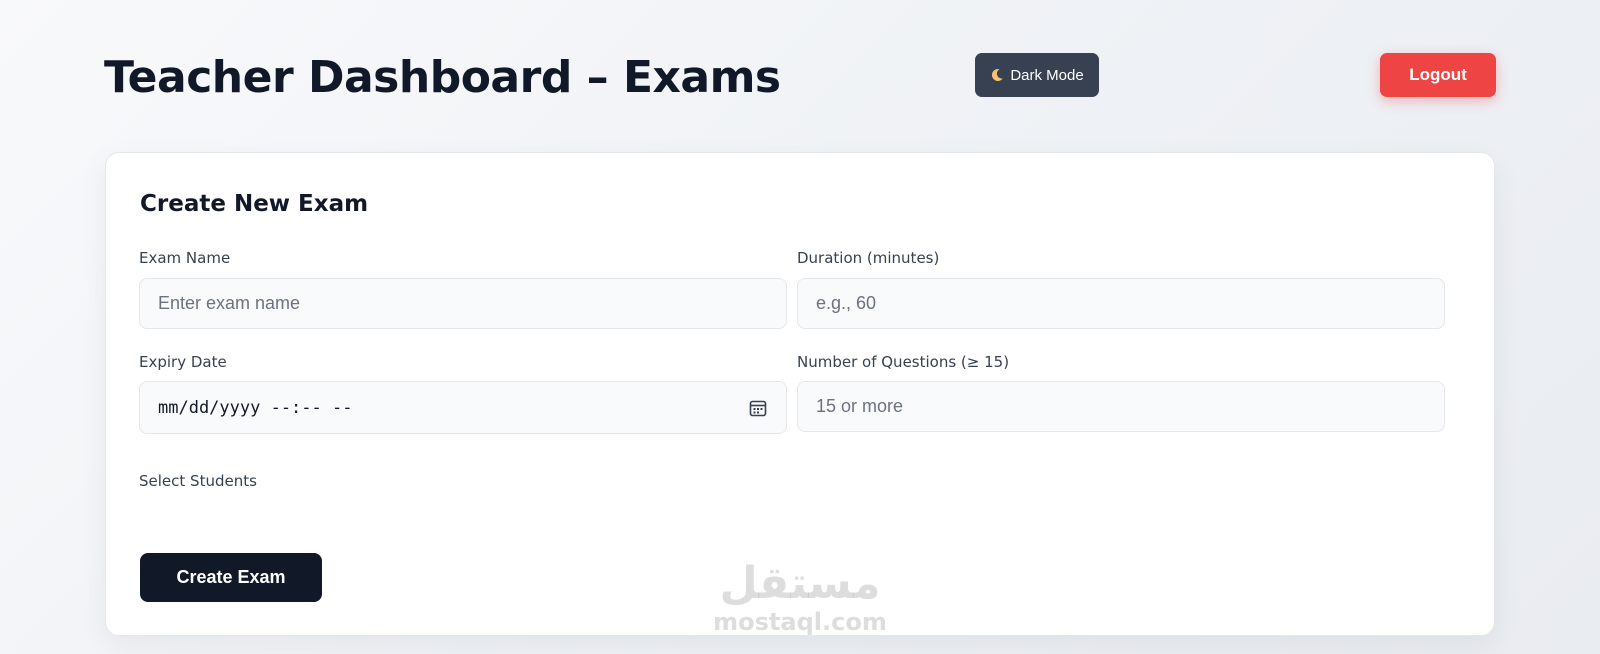 Image resolution: width=1600 pixels, height=654 pixels. Describe the element at coordinates (254, 204) in the screenshot. I see `card-title: Create New Exam` at that location.